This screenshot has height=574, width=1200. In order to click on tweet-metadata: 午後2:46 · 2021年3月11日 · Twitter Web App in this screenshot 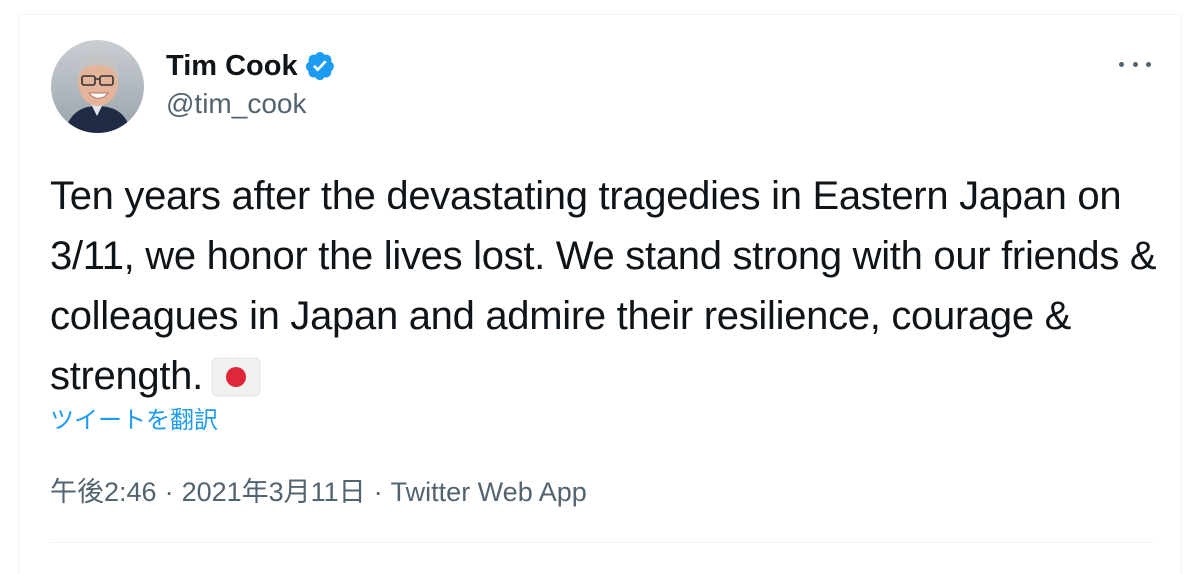, I will do `click(318, 492)`.